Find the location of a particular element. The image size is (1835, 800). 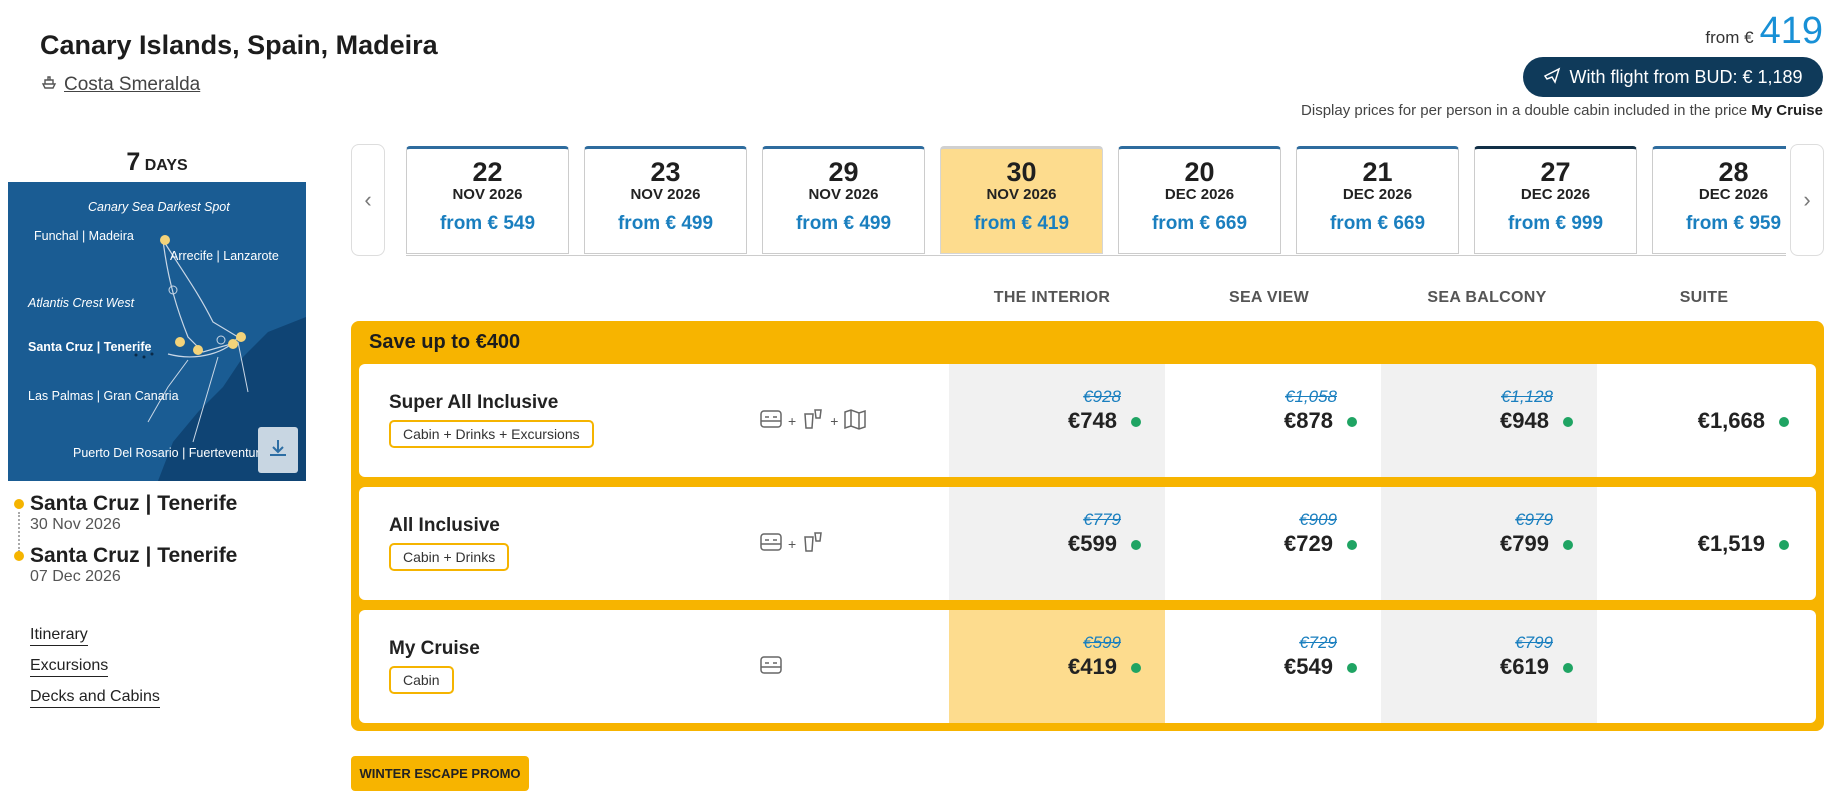

price-cell-empty is located at coordinates (1705, 666).